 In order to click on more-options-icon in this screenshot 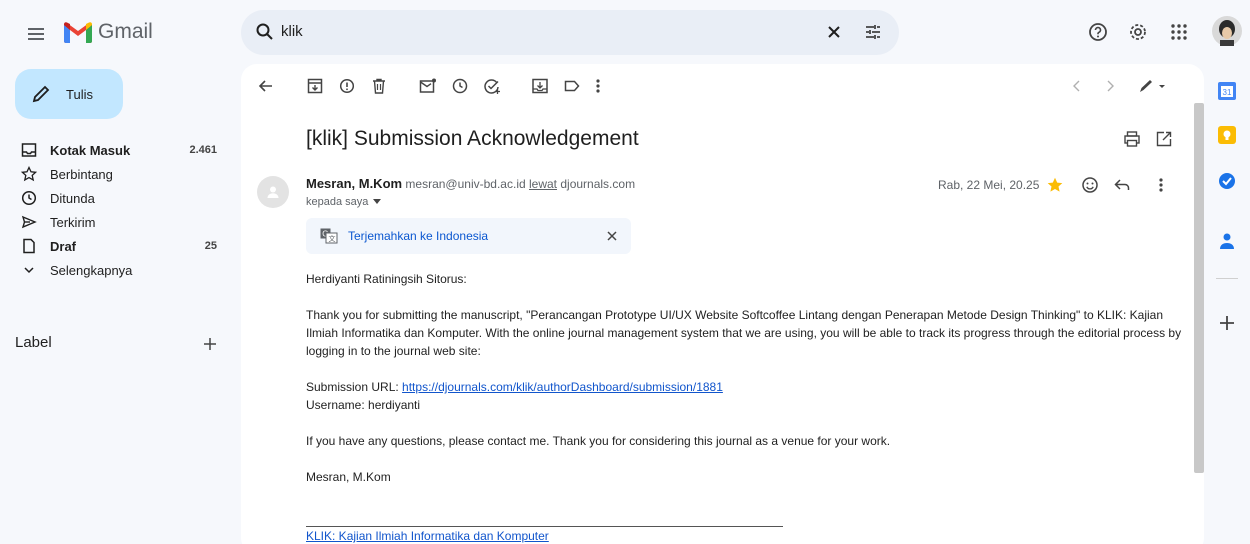, I will do `click(598, 86)`.